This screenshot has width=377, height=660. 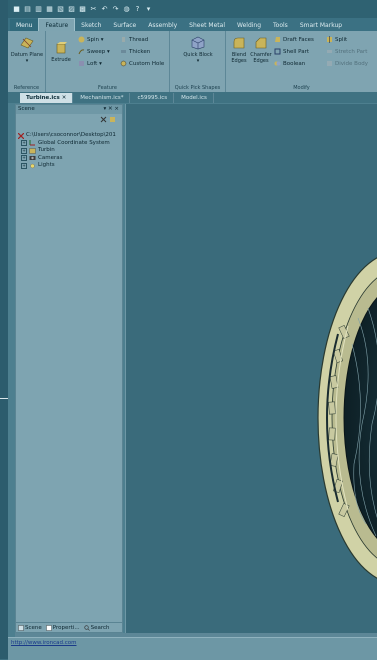 What do you see at coordinates (57, 24) in the screenshot?
I see `tab-feature: Feature` at bounding box center [57, 24].